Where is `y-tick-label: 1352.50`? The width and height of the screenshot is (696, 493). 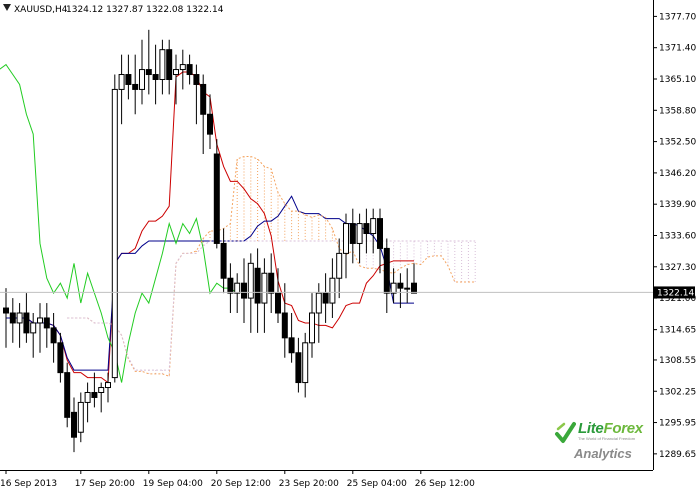 y-tick-label: 1352.50 is located at coordinates (677, 143).